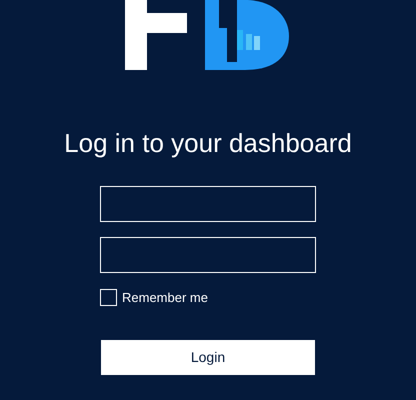  What do you see at coordinates (108, 297) in the screenshot?
I see `checkbox` at bounding box center [108, 297].